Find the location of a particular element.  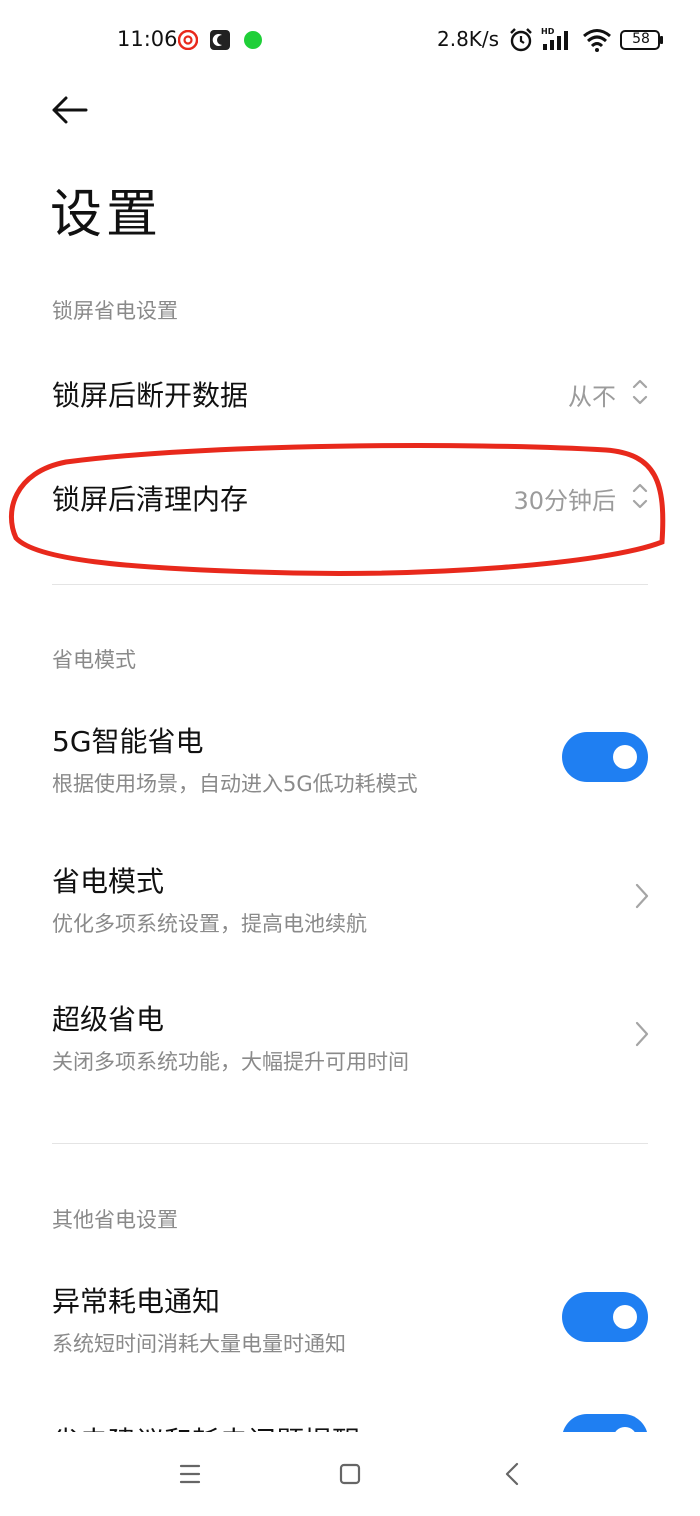

back-chevron-icon is located at coordinates (512, 1474).